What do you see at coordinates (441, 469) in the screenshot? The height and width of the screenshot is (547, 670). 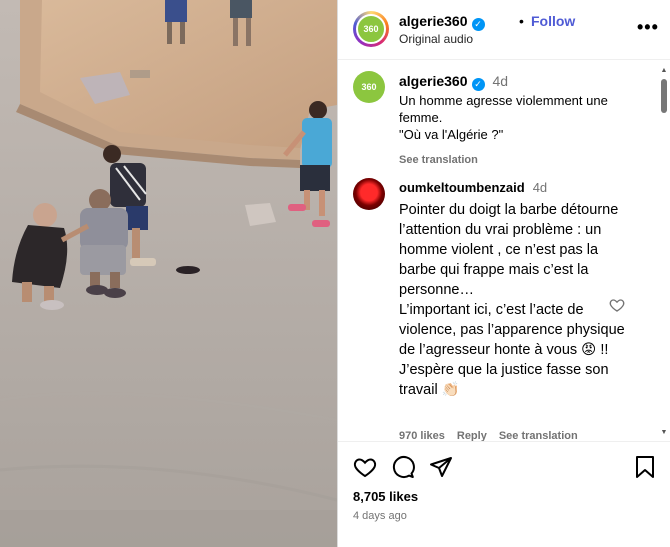 I see `share-icon` at bounding box center [441, 469].